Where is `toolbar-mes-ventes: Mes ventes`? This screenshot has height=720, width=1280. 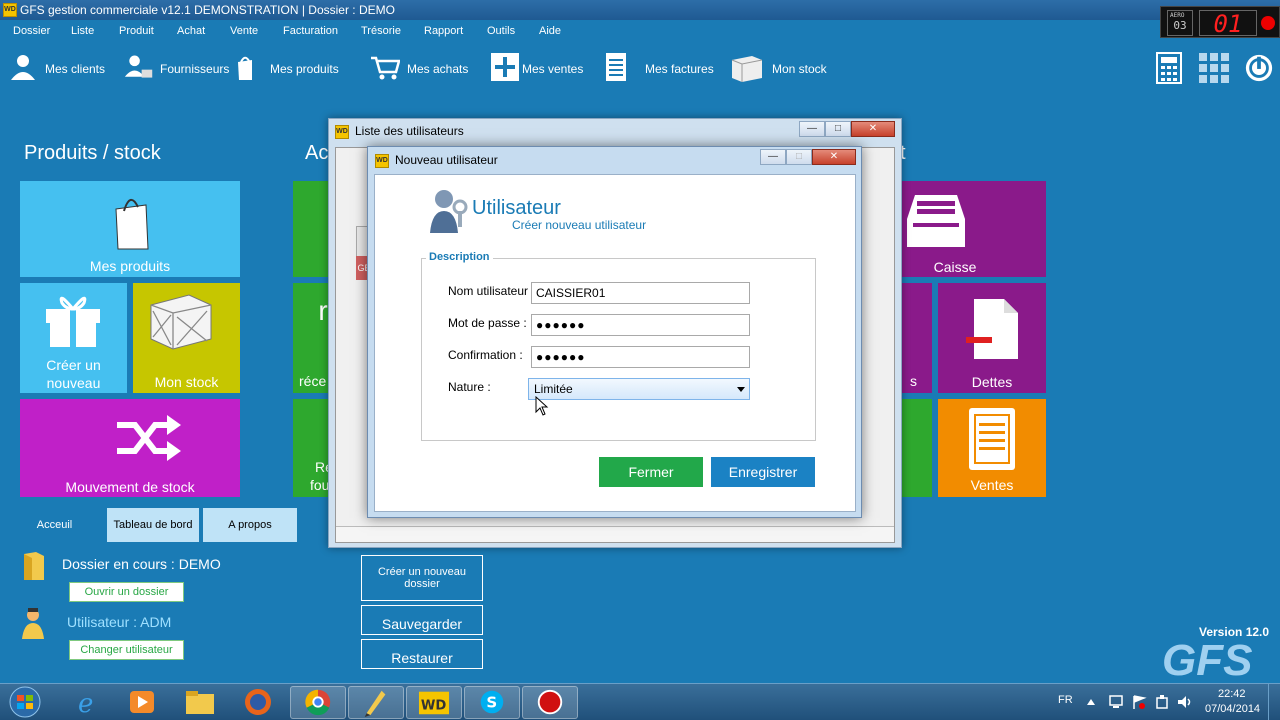 toolbar-mes-ventes: Mes ventes is located at coordinates (540, 67).